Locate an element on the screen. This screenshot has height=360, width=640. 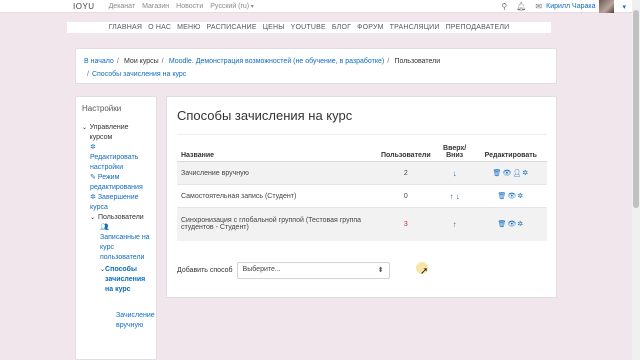
row-actions: 🗑︎👁︎👤︎✲ is located at coordinates (510, 173).